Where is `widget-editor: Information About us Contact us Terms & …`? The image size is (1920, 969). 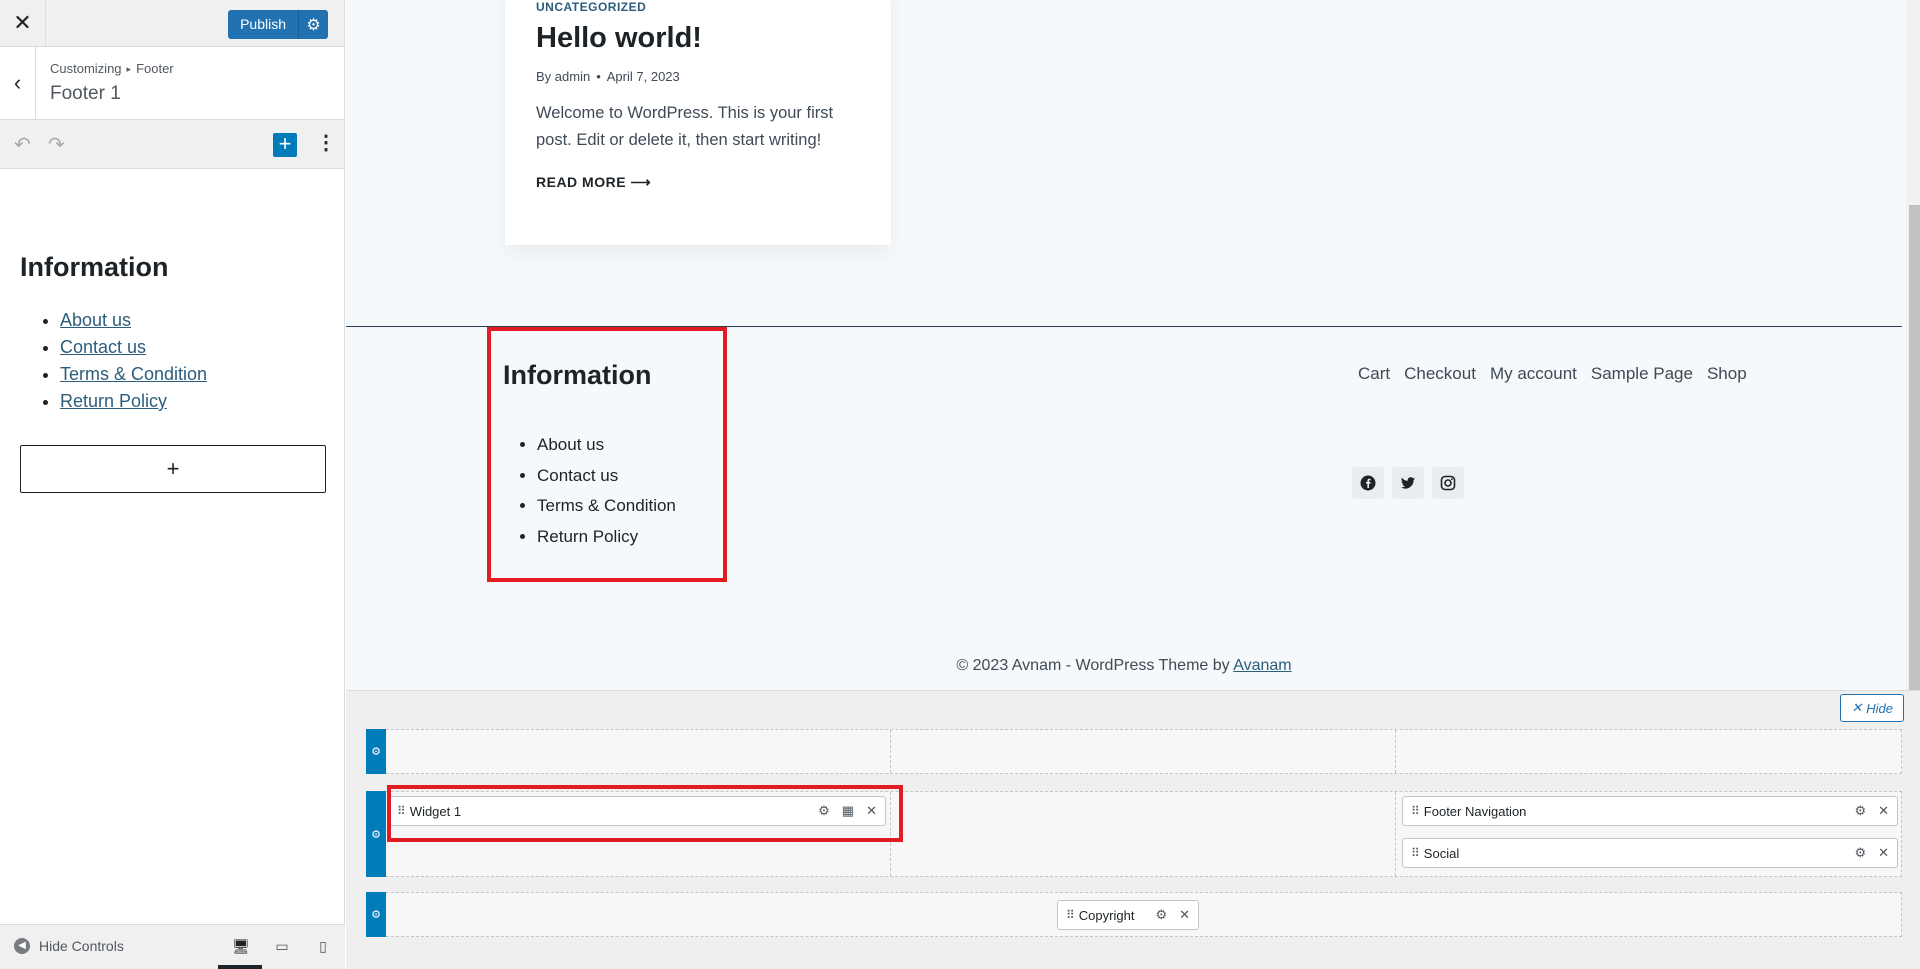
widget-editor: Information About us Contact us Terms & … is located at coordinates (172, 372).